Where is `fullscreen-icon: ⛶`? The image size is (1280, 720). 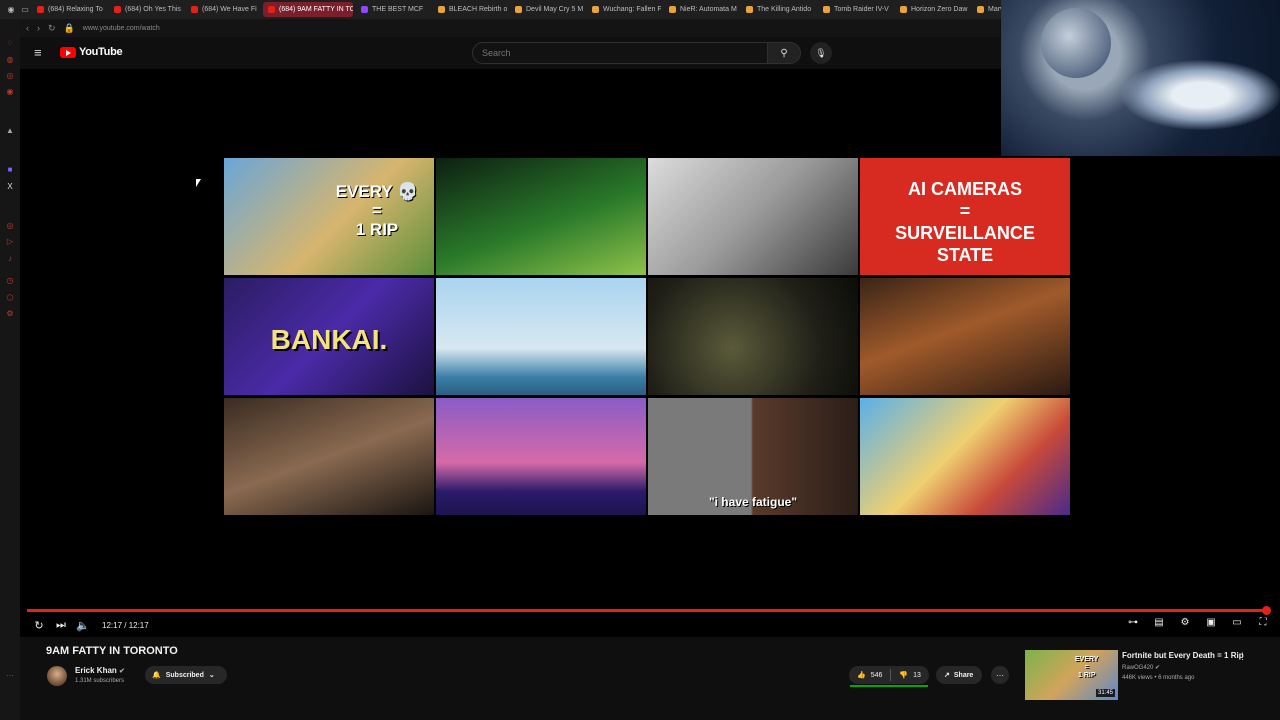 fullscreen-icon: ⛶ is located at coordinates (1263, 622).